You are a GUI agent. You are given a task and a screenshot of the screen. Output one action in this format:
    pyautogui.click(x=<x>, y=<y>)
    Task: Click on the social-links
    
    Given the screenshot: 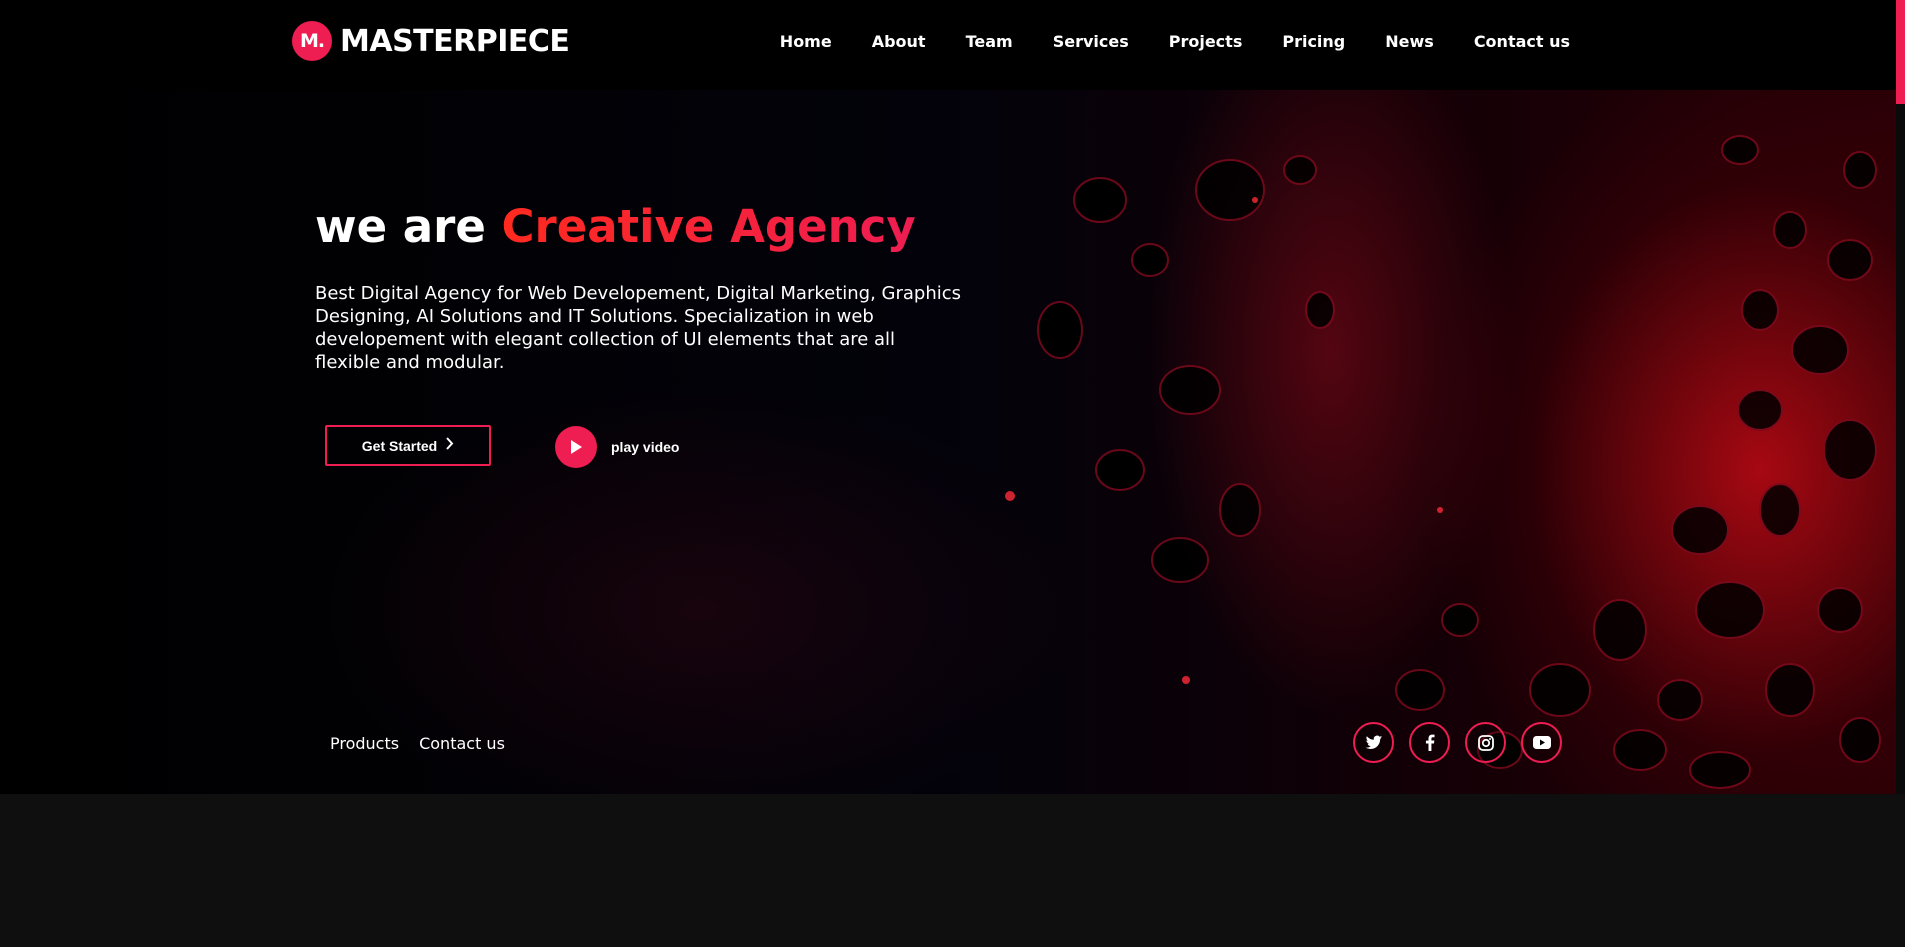 What is the action you would take?
    pyautogui.click(x=1465, y=742)
    